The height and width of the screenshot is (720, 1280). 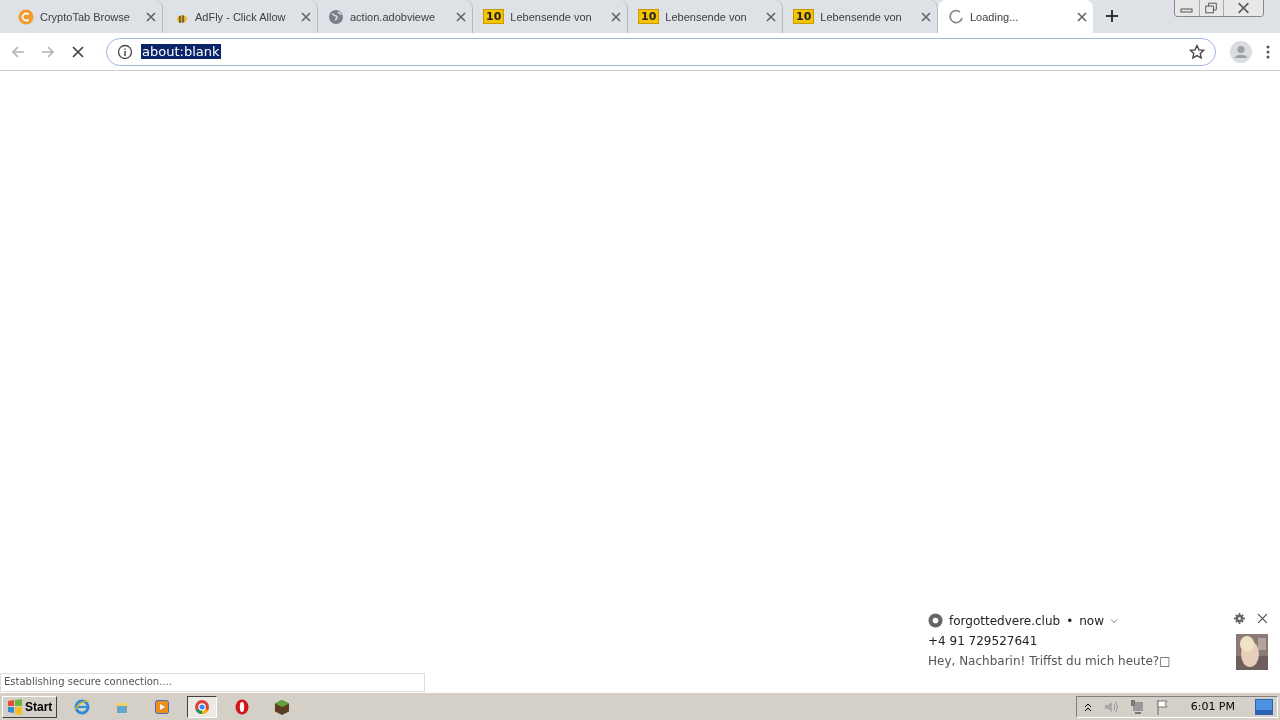 What do you see at coordinates (1211, 8) in the screenshot?
I see `restore-icon` at bounding box center [1211, 8].